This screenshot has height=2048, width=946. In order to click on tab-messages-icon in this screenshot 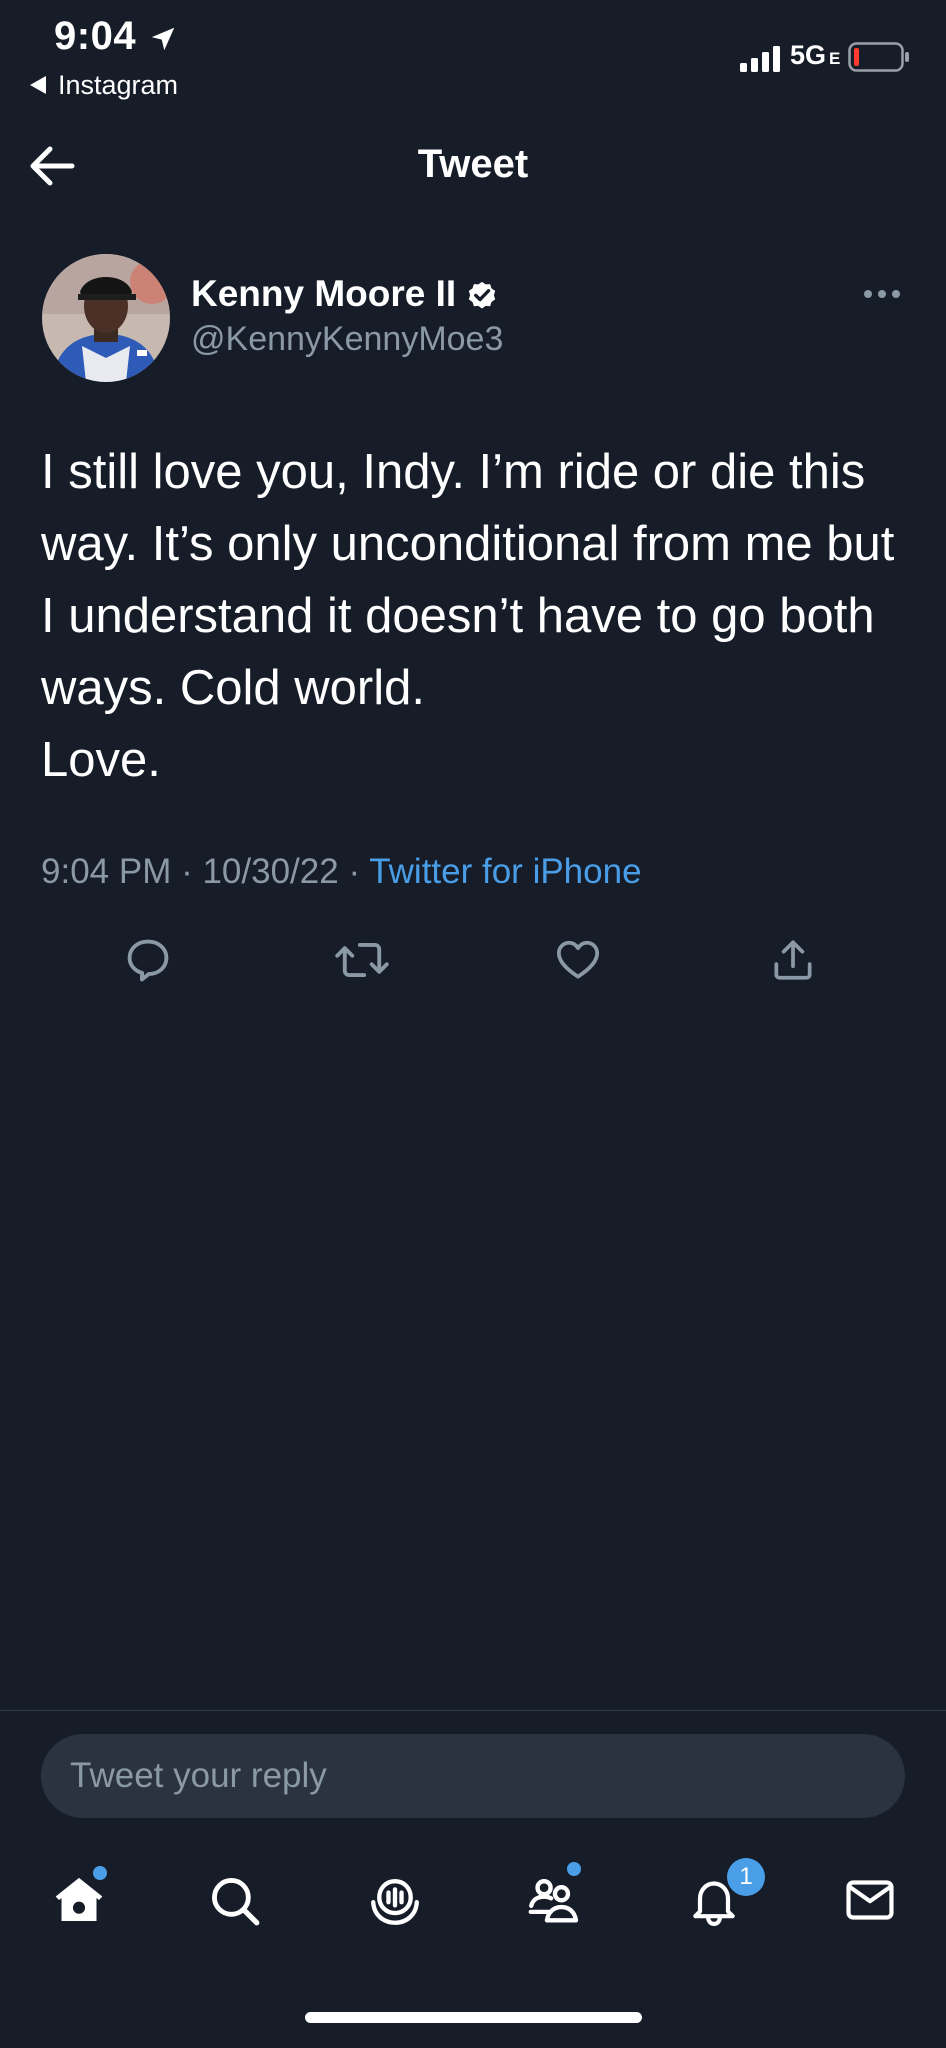, I will do `click(870, 1900)`.